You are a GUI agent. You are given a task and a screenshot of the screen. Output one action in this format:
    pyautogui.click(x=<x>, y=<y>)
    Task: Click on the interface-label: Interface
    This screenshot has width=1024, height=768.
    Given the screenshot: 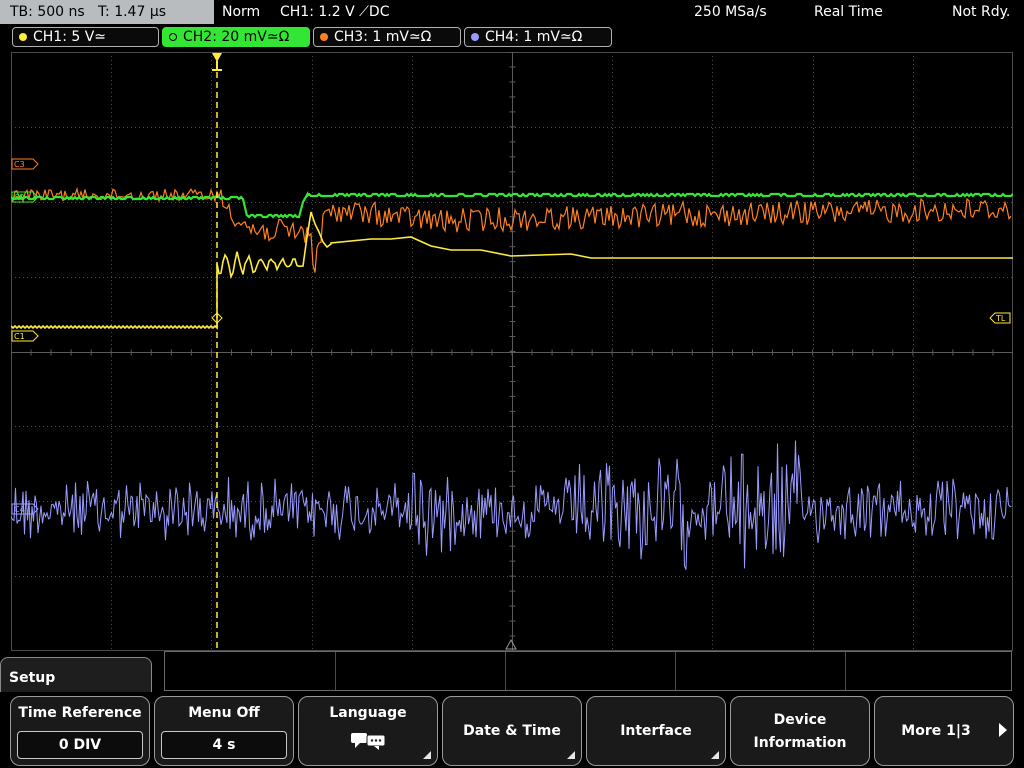 What is the action you would take?
    pyautogui.click(x=656, y=731)
    